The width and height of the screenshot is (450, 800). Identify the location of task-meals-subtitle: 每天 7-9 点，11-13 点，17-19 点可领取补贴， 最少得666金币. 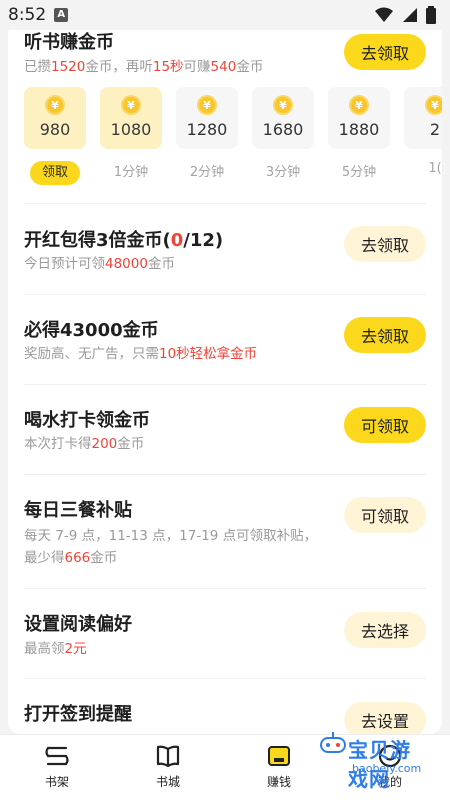
(171, 547).